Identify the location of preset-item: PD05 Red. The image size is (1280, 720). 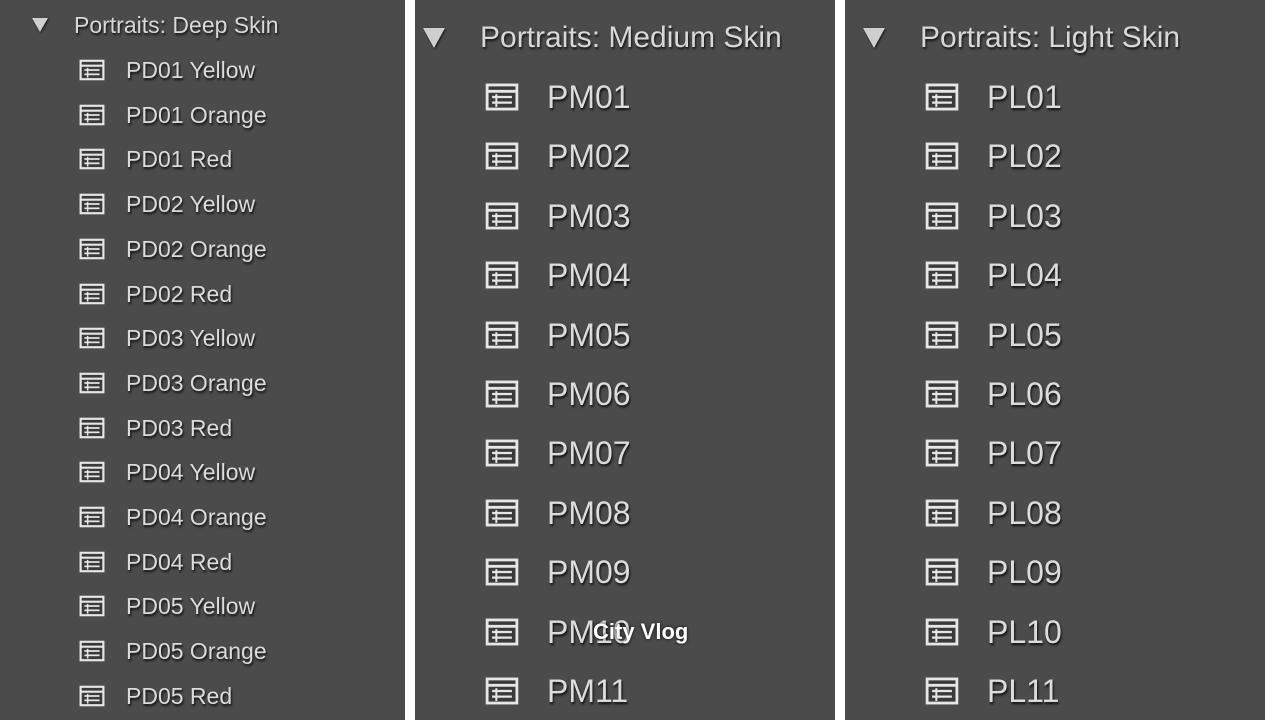
(155, 696).